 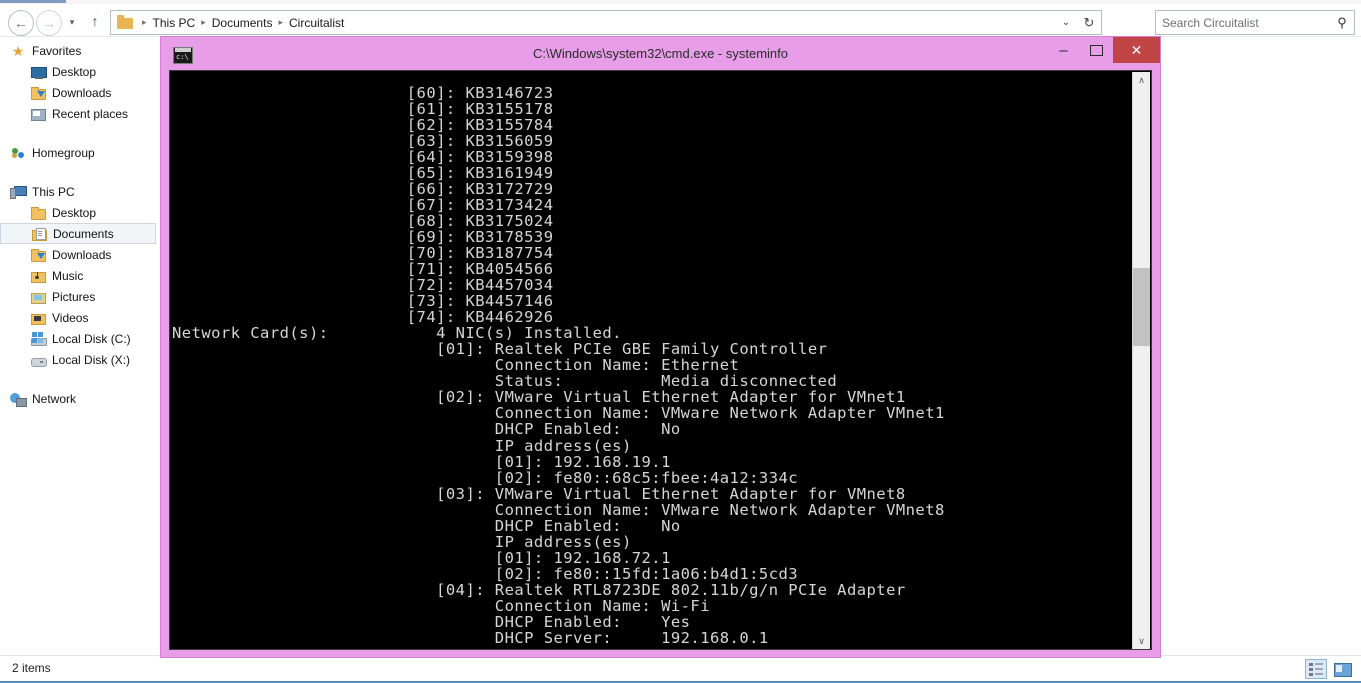 I want to click on sidebar-item-local-disk-c: Local Disk (C:), so click(x=79, y=338).